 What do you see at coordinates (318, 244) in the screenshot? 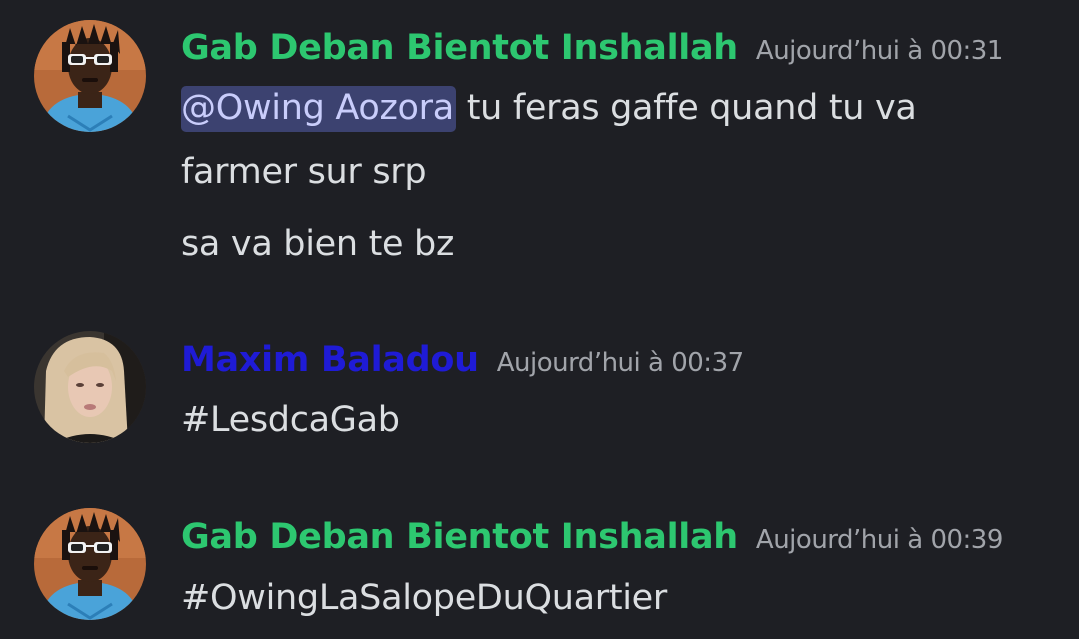
I see `message-text: sa va bien te bz` at bounding box center [318, 244].